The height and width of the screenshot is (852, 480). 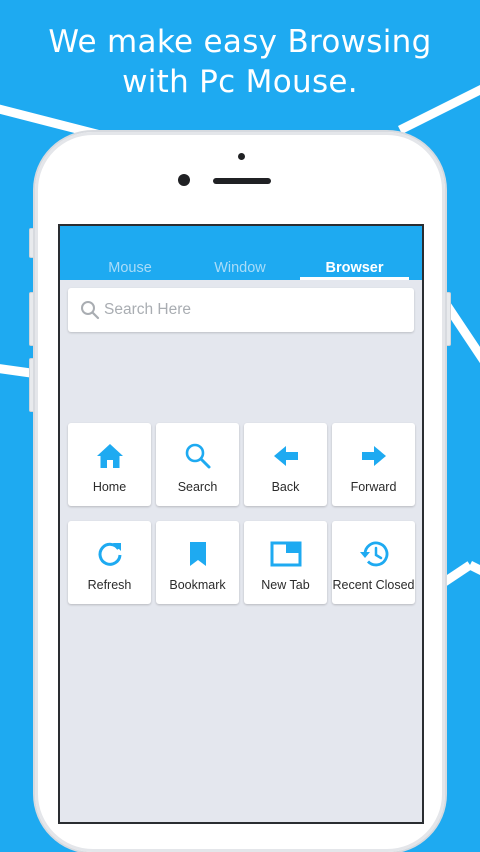 I want to click on tab-bar: Mouse Window Browser, so click(x=241, y=253).